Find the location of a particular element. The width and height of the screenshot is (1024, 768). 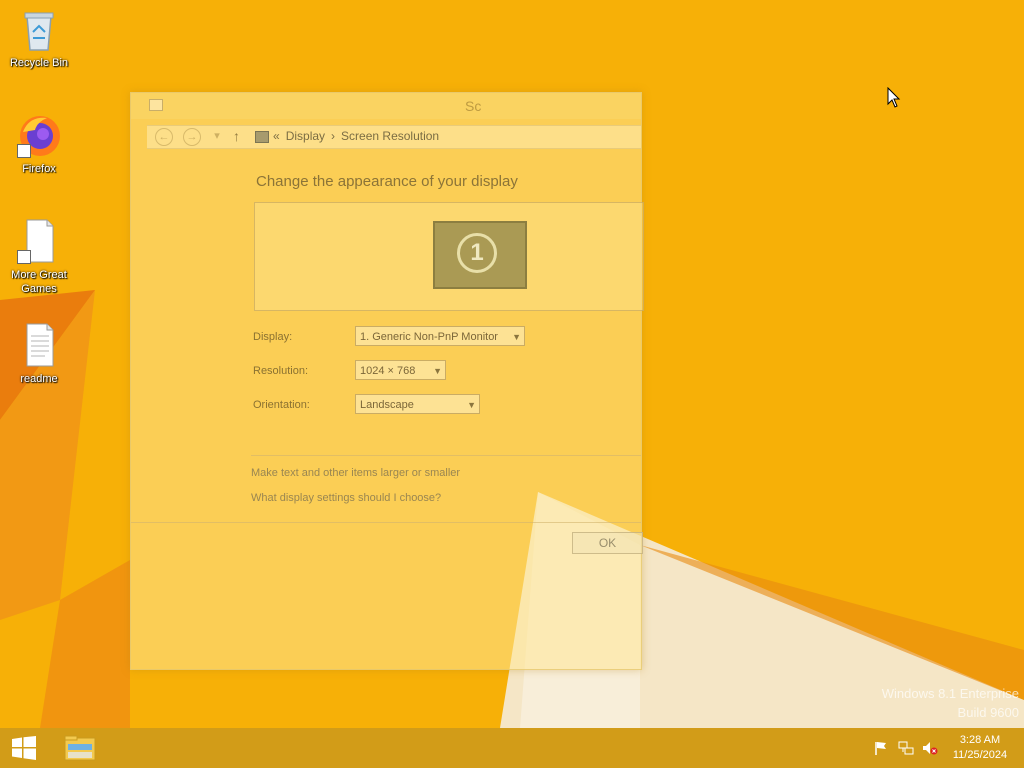

watermark-build: Build 9600 is located at coordinates (988, 712).